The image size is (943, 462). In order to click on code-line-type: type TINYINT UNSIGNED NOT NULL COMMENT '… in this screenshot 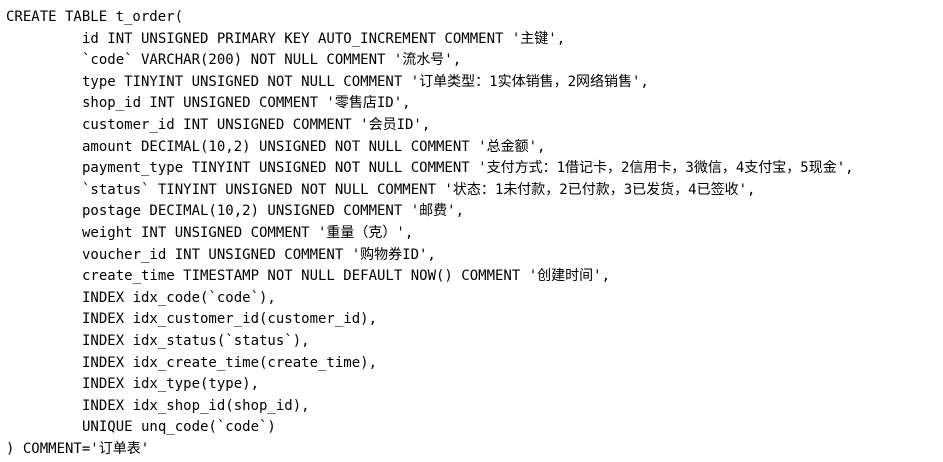, I will do `click(365, 81)`.